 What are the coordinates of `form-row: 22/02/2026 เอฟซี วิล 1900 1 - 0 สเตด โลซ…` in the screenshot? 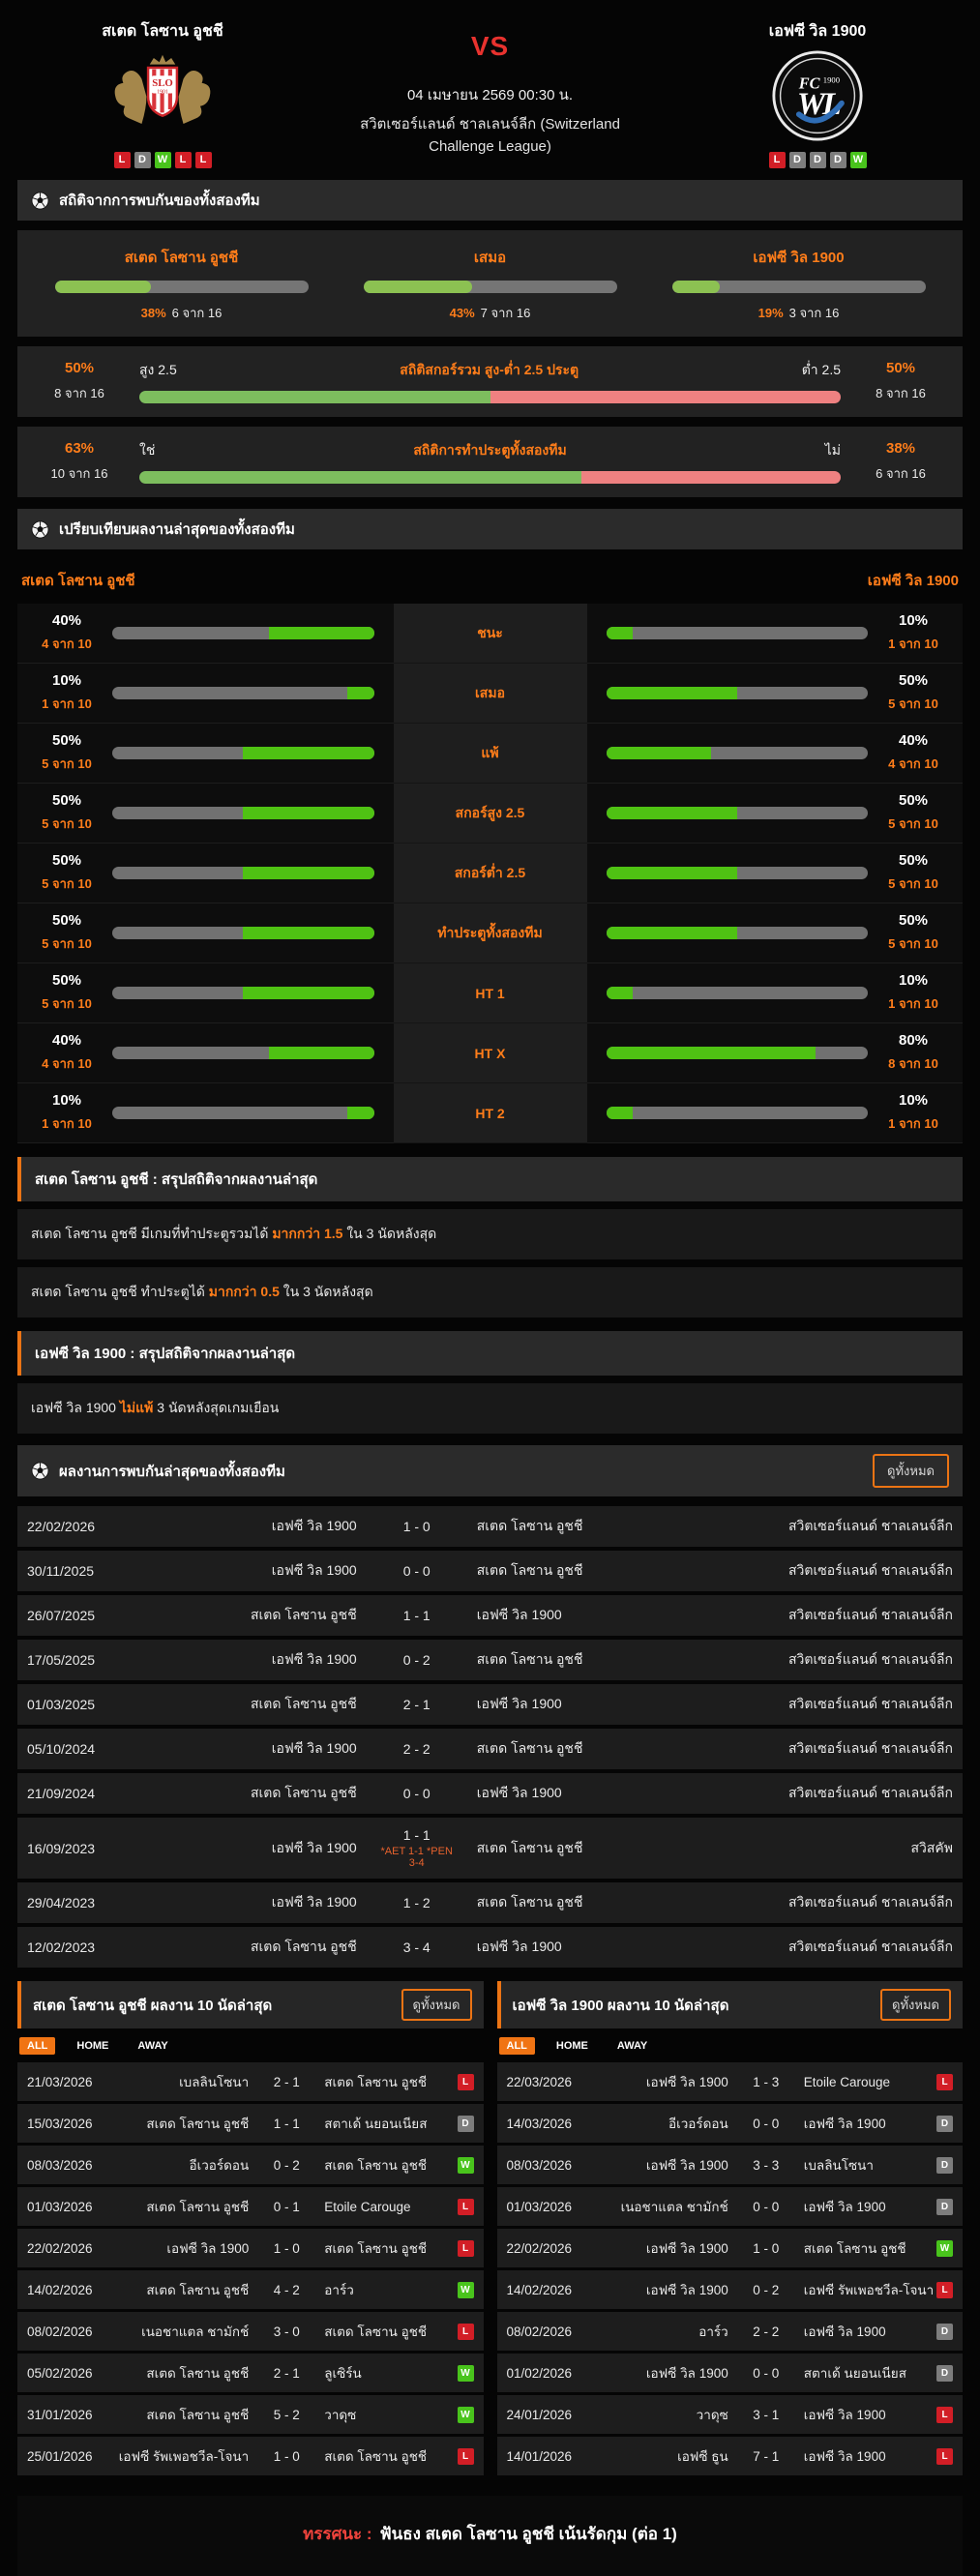 It's located at (729, 2248).